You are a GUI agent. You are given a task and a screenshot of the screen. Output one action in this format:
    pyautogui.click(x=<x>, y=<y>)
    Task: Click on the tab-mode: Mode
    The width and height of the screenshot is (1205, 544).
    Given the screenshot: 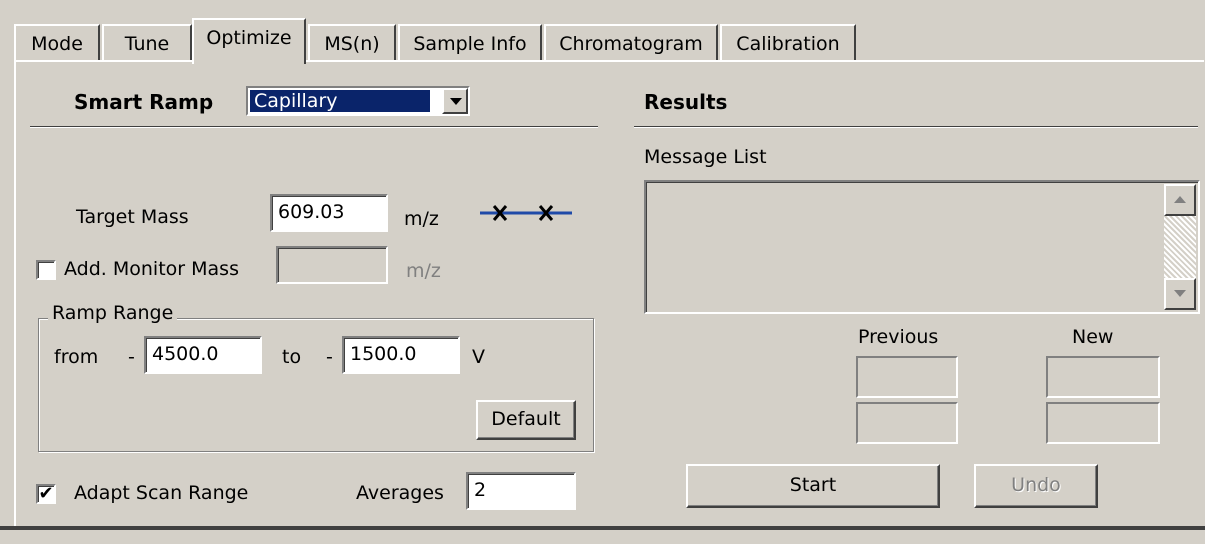 What is the action you would take?
    pyautogui.click(x=57, y=43)
    